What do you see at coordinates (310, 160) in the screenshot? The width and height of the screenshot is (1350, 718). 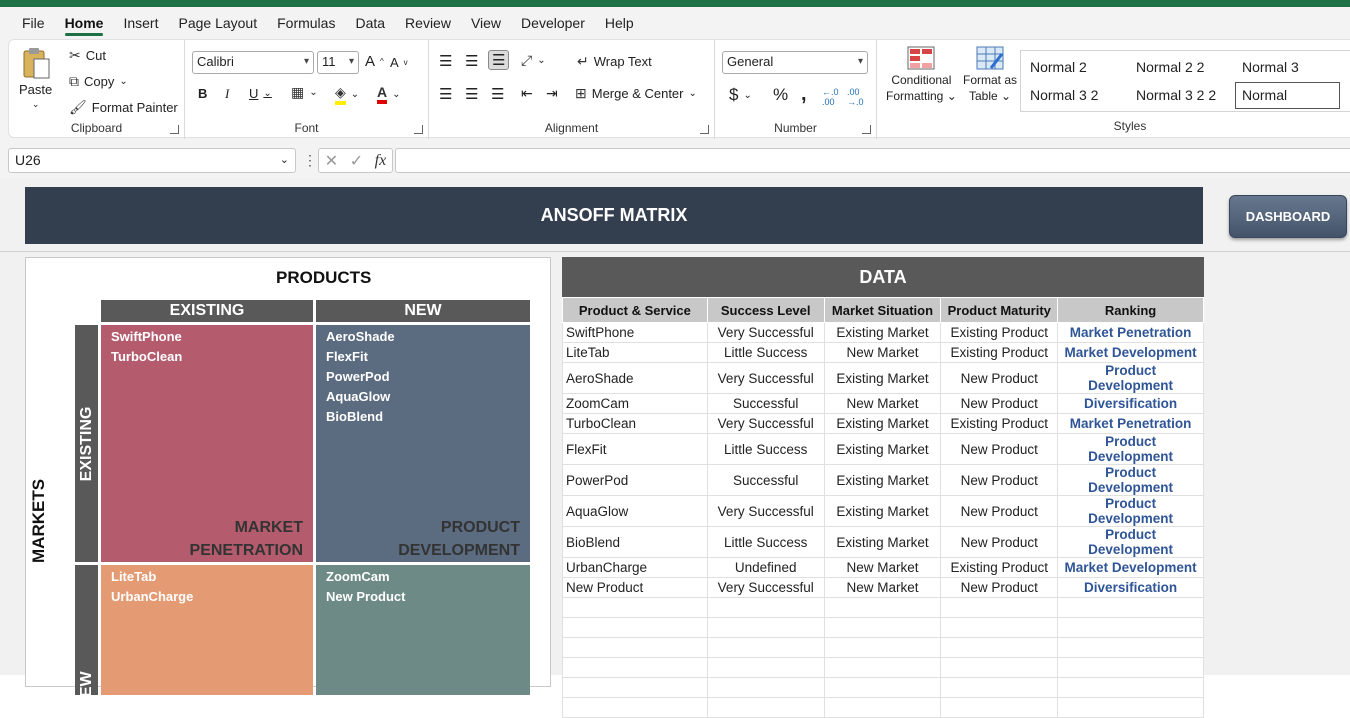 I see `more-options-icon: ⋮` at bounding box center [310, 160].